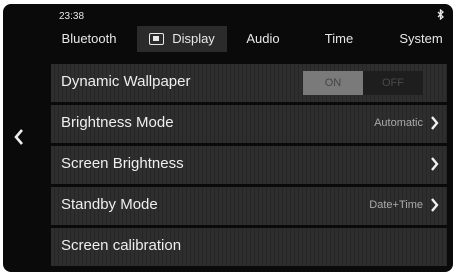  Describe the element at coordinates (122, 163) in the screenshot. I see `row-label: Screen Brightness` at that location.